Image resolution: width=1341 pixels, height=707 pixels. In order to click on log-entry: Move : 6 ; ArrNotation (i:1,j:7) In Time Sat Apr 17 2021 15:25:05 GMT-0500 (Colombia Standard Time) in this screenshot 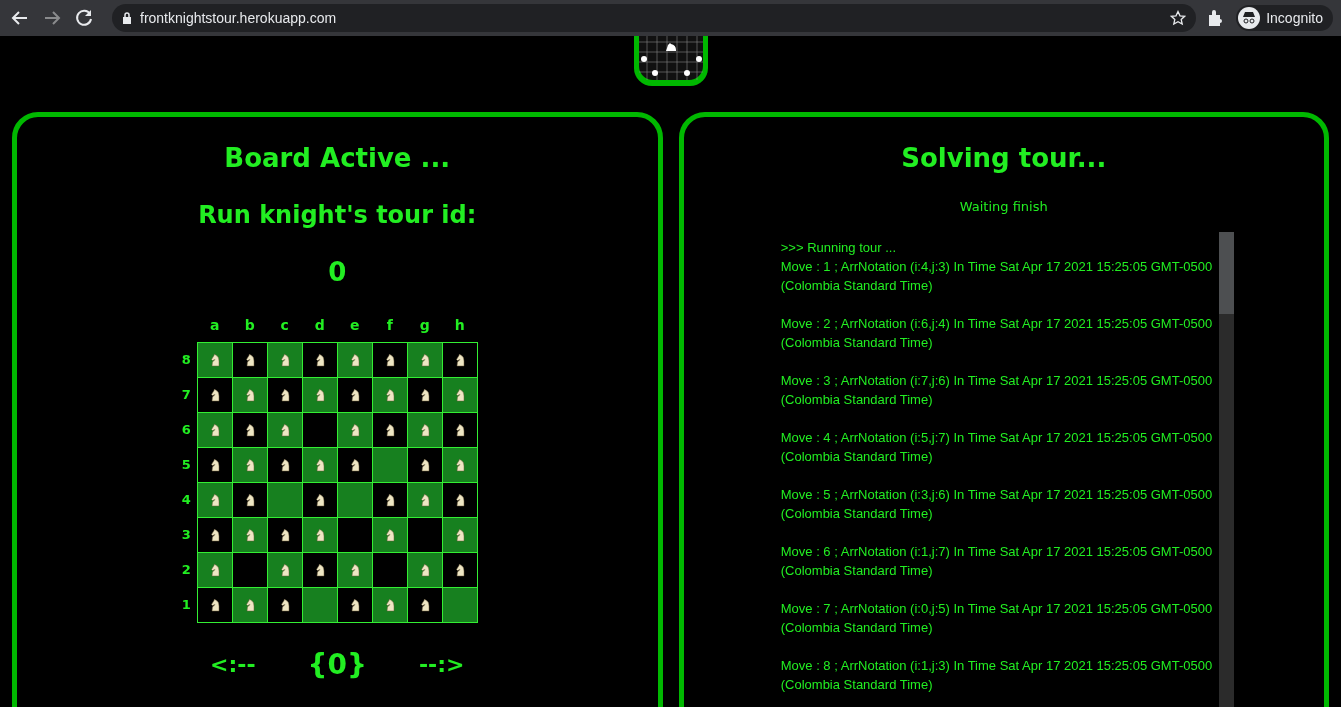, I will do `click(997, 561)`.